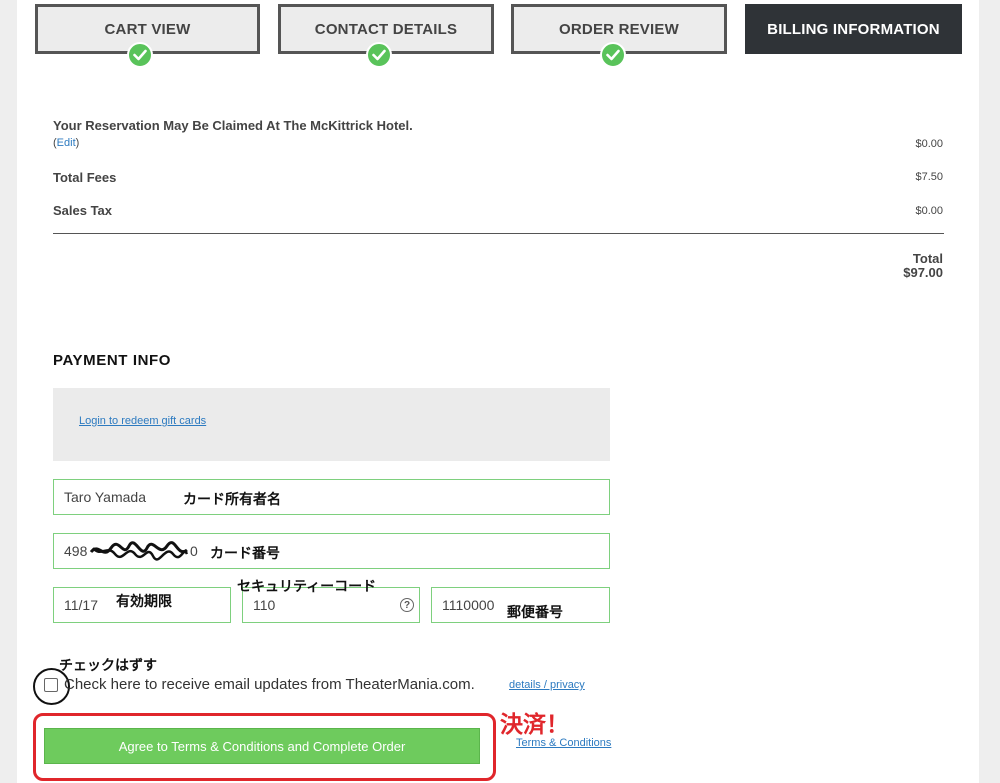 This screenshot has height=783, width=1000. What do you see at coordinates (619, 29) in the screenshot?
I see `step-label: ORDER REVIEW` at bounding box center [619, 29].